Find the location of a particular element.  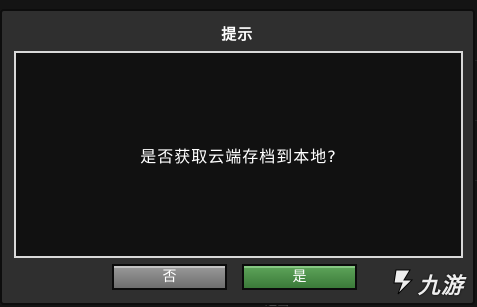

jiuyou-logo-icon is located at coordinates (403, 282).